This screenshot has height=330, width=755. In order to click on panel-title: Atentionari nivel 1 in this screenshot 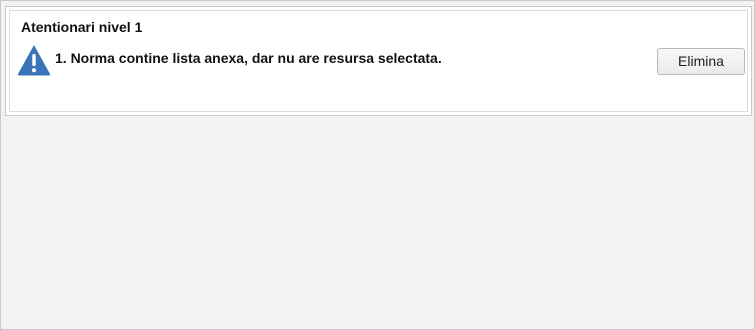, I will do `click(82, 27)`.